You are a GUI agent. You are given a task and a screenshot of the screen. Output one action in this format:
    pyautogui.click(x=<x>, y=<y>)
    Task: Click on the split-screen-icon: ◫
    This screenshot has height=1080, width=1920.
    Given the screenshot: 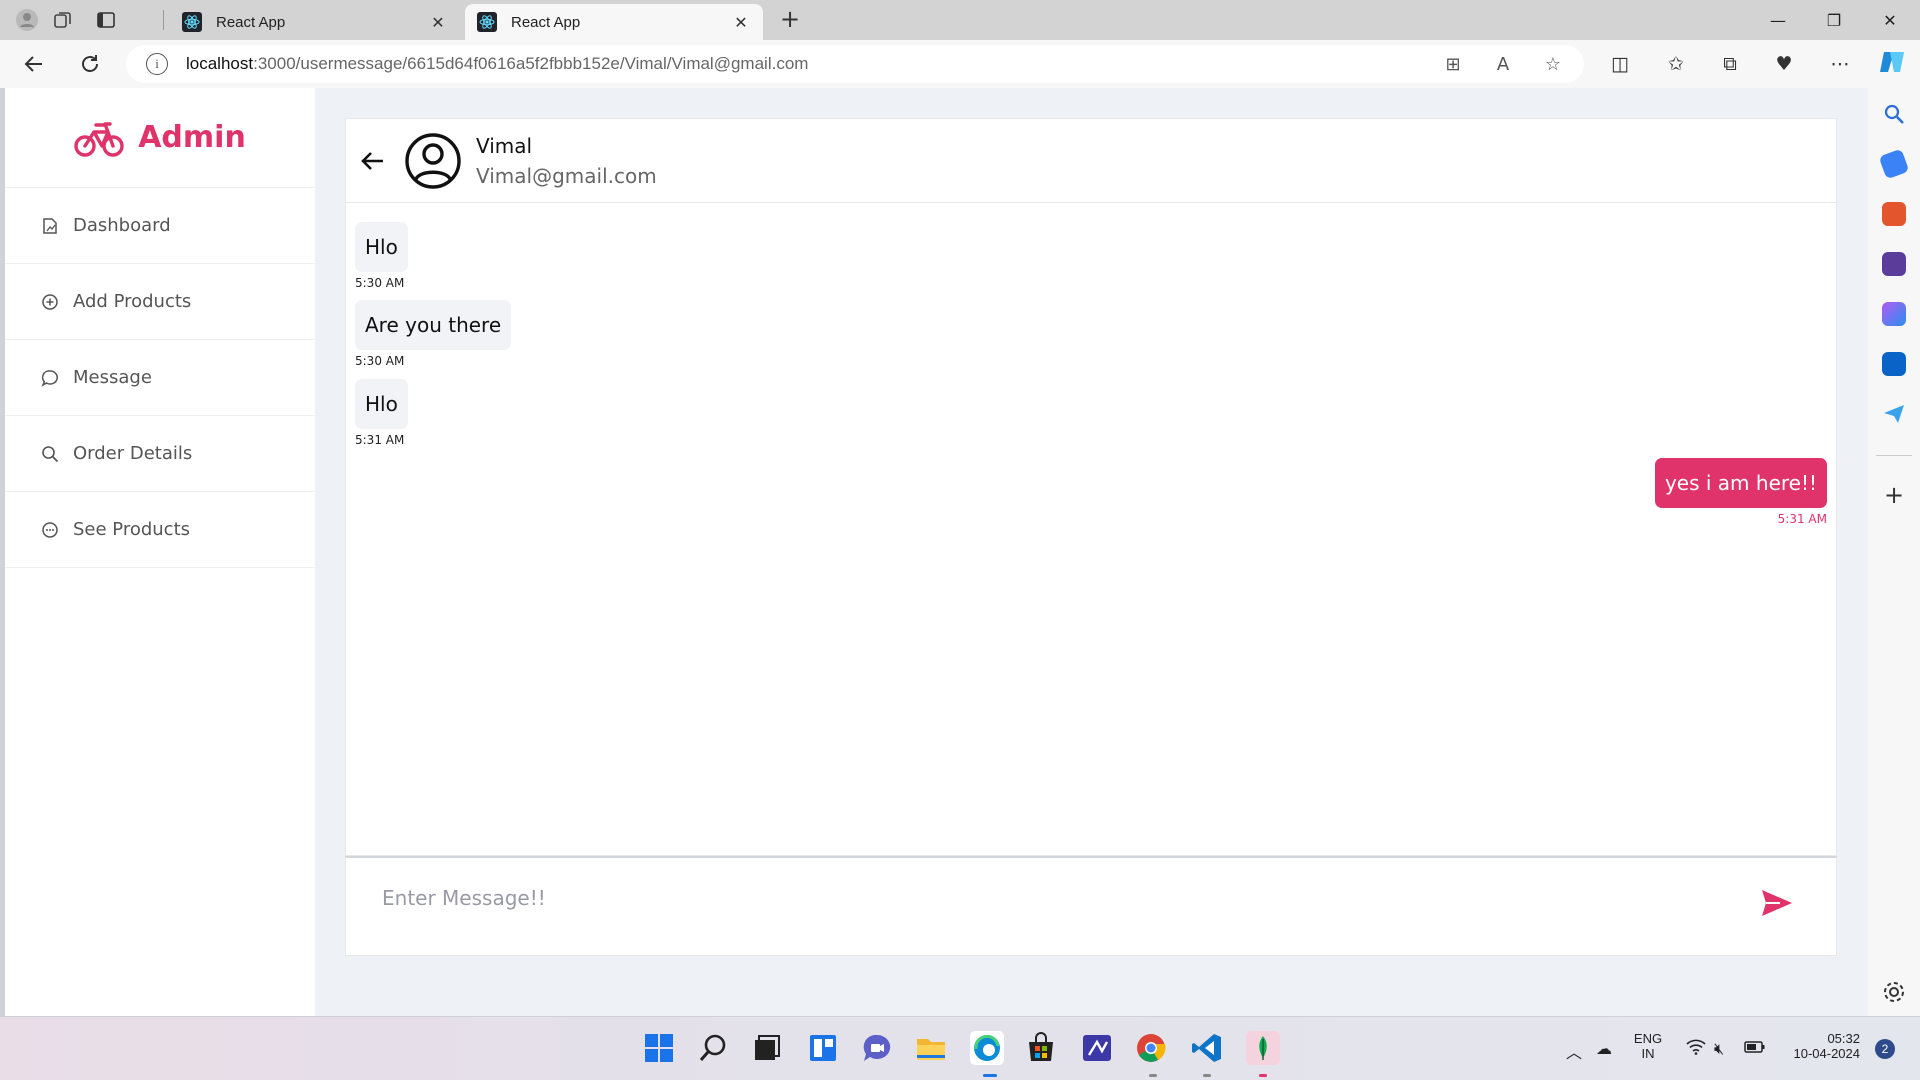 What is the action you would take?
    pyautogui.click(x=1620, y=64)
    